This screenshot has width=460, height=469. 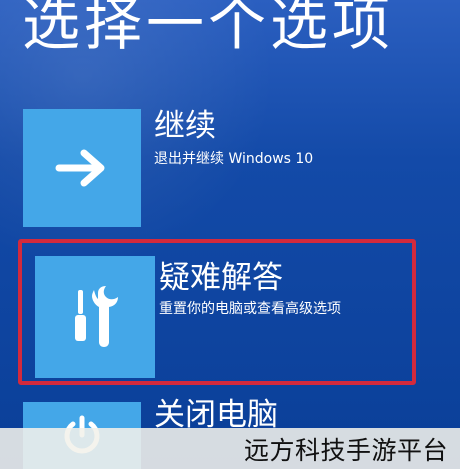 What do you see at coordinates (185, 126) in the screenshot?
I see `continue-label: 继续` at bounding box center [185, 126].